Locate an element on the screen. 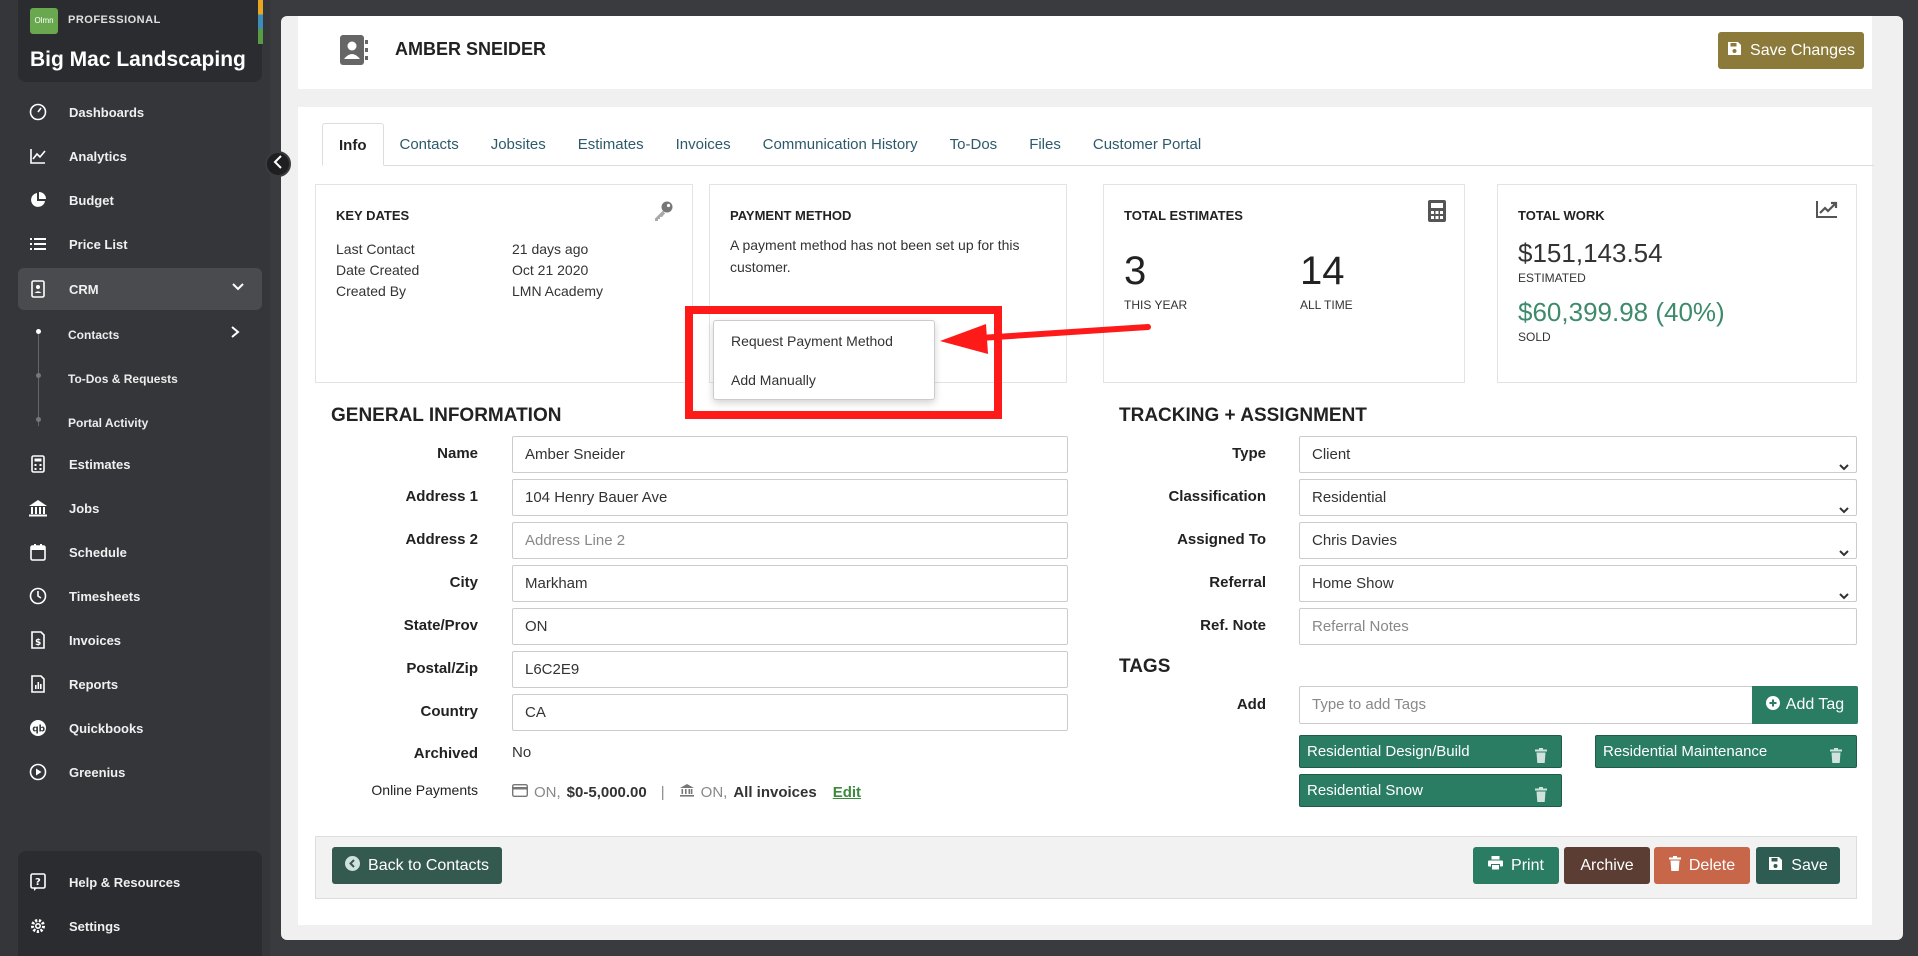 The width and height of the screenshot is (1918, 956). name-input: Amber Sneider is located at coordinates (790, 454).